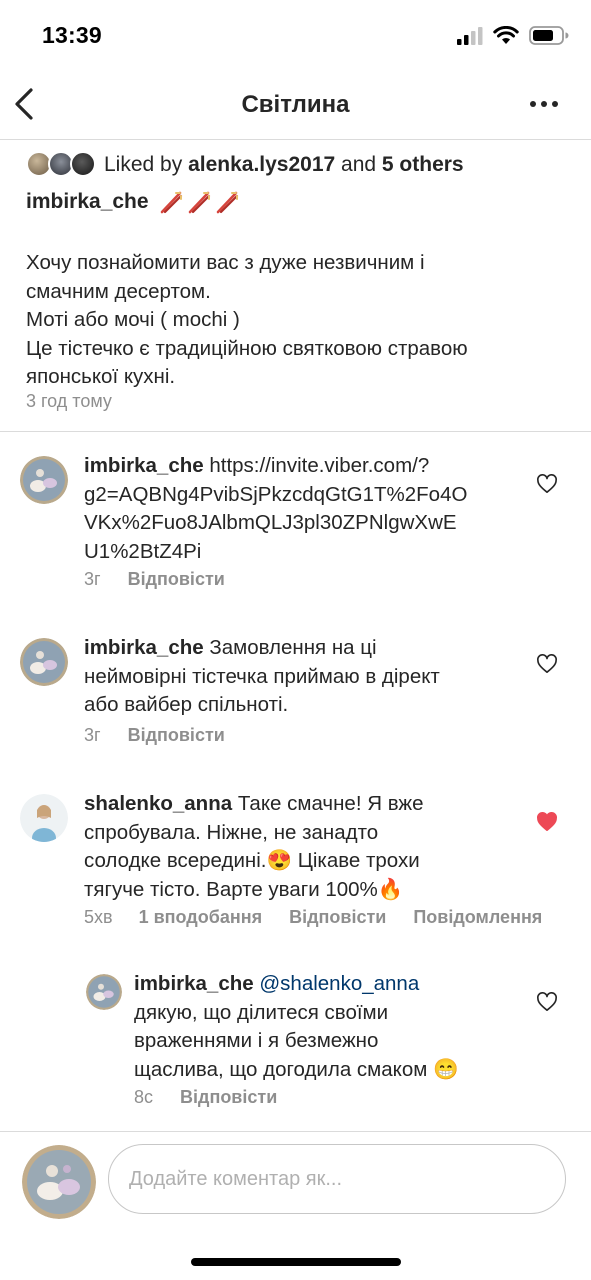 This screenshot has width=591, height=1280. Describe the element at coordinates (87, 202) in the screenshot. I see `caption-author: imbirka_che` at that location.